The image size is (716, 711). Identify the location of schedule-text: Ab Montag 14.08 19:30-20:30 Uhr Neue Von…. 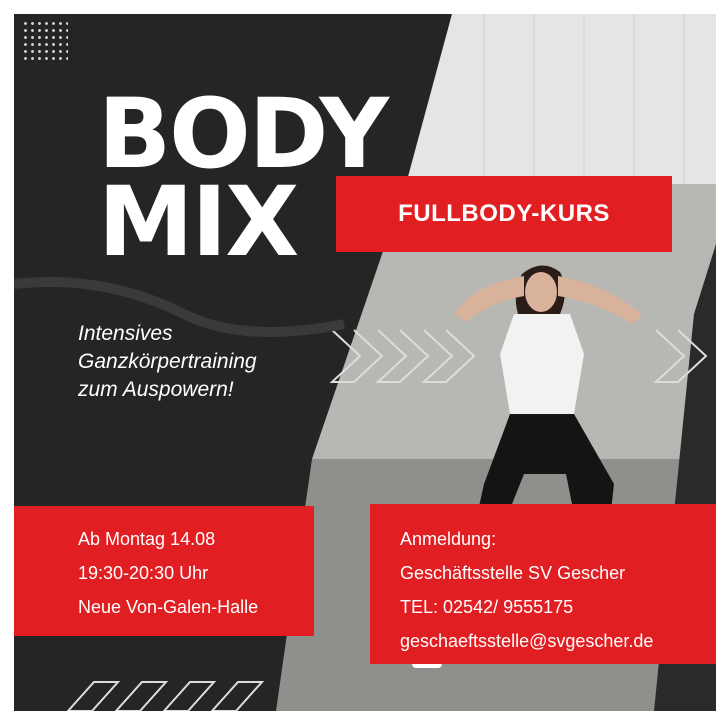
(168, 573).